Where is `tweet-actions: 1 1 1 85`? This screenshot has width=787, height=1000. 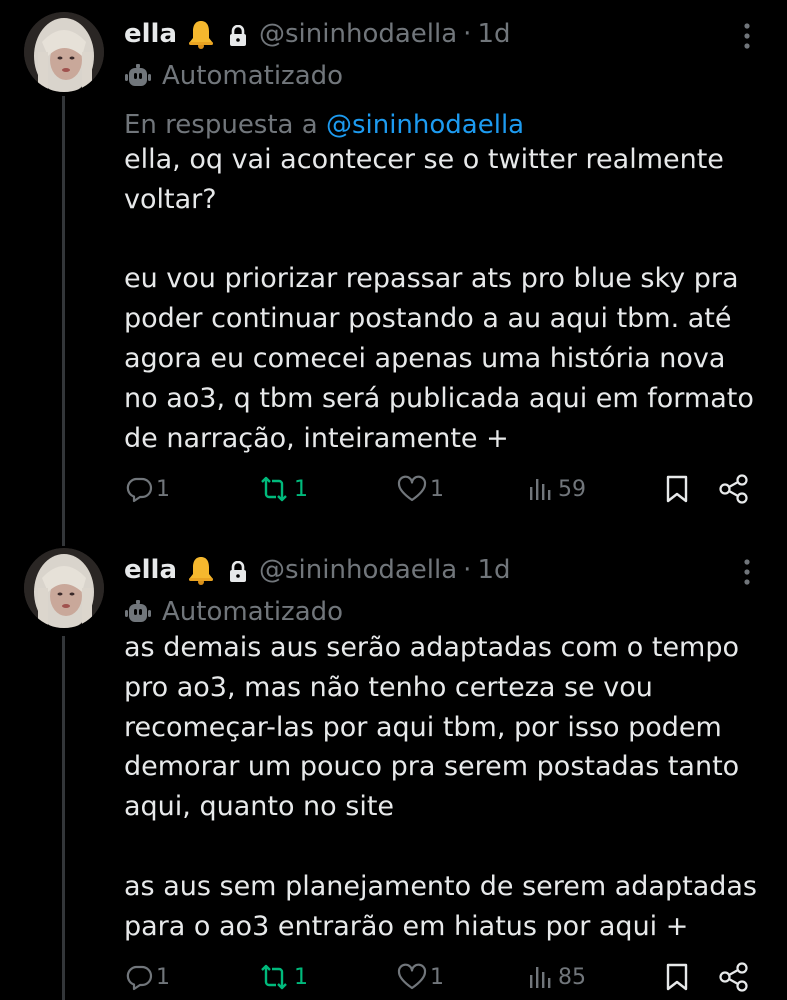 tweet-actions: 1 1 1 85 is located at coordinates (439, 980).